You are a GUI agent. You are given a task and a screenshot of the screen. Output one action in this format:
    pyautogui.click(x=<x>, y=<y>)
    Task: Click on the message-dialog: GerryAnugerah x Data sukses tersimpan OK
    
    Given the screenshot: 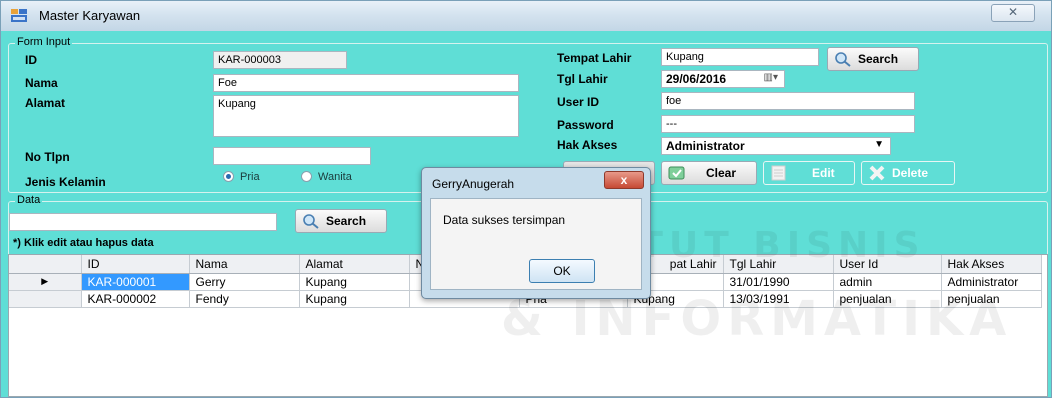 What is the action you would take?
    pyautogui.click(x=536, y=233)
    